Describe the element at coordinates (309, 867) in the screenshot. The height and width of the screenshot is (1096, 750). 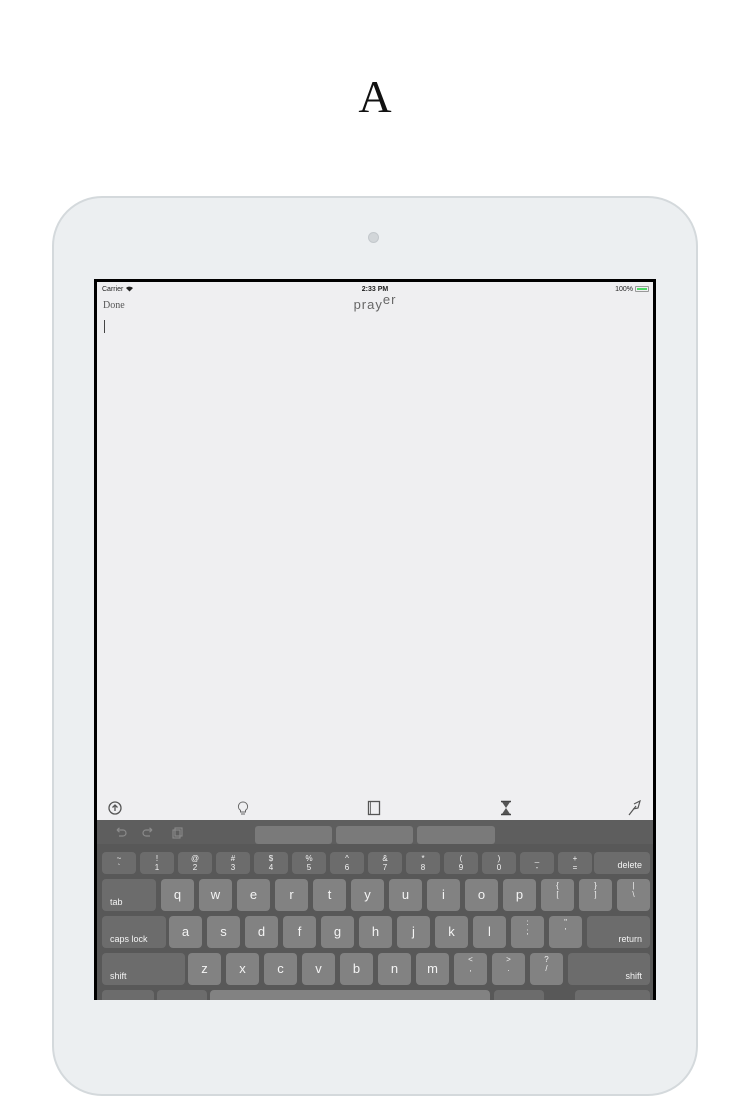
I see `key-base-symbol: 5` at that location.